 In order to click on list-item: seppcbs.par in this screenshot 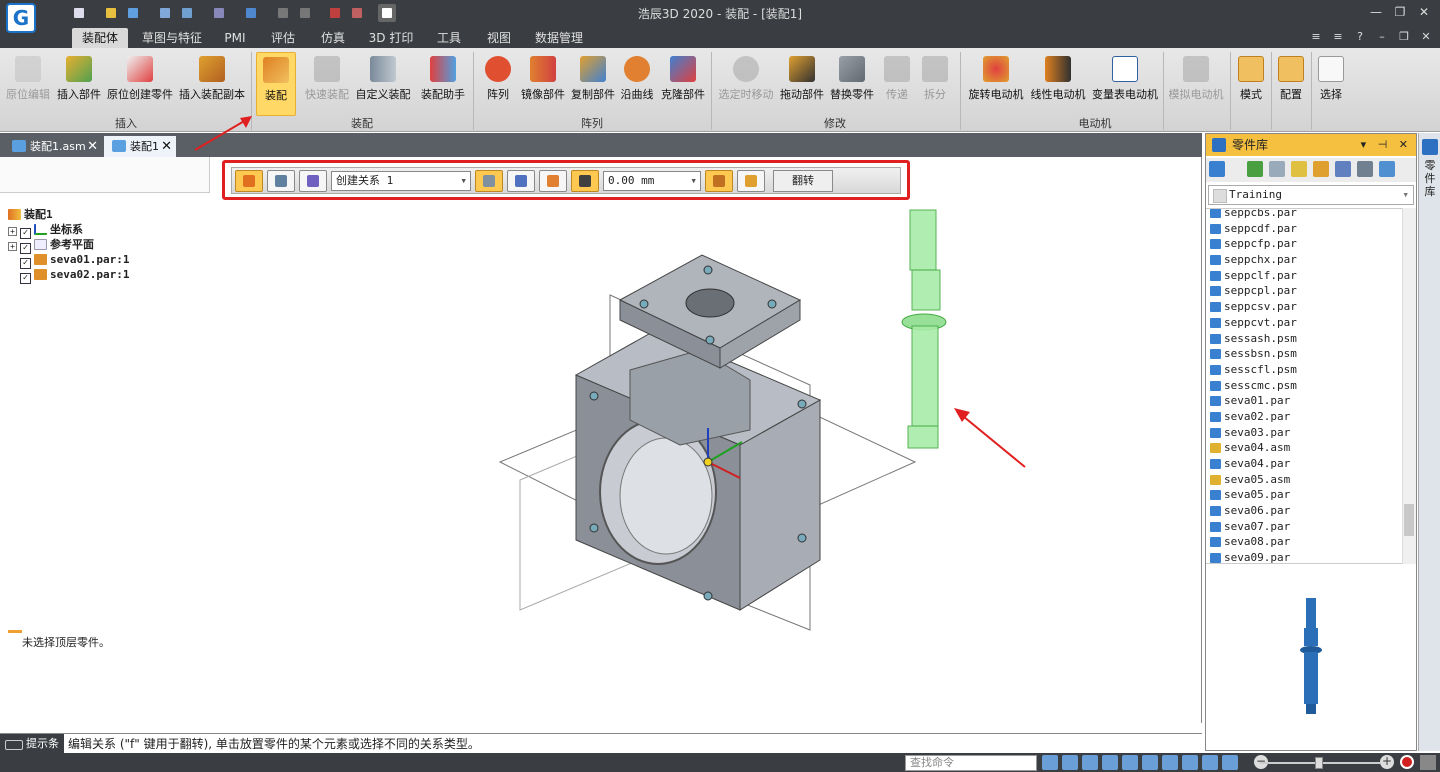, I will do `click(1311, 215)`.